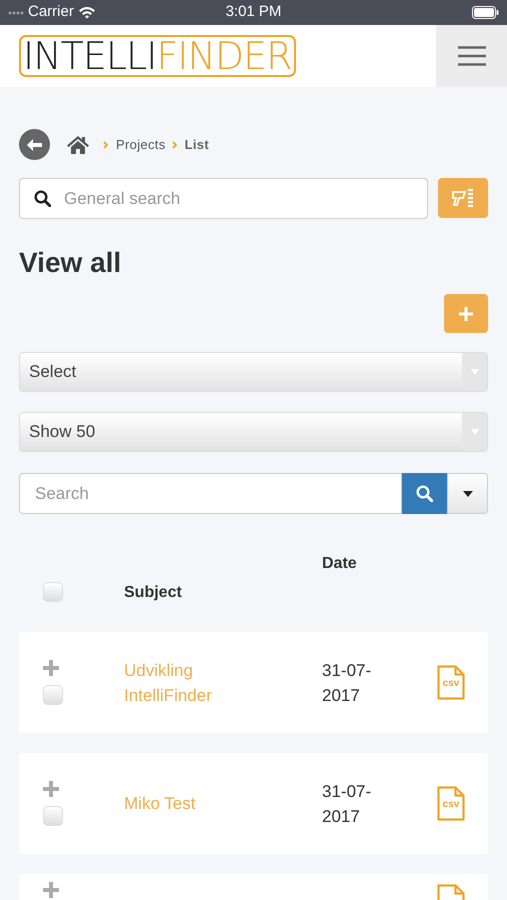 The height and width of the screenshot is (900, 507). Describe the element at coordinates (253, 372) in the screenshot. I see `dropdown: Select` at that location.